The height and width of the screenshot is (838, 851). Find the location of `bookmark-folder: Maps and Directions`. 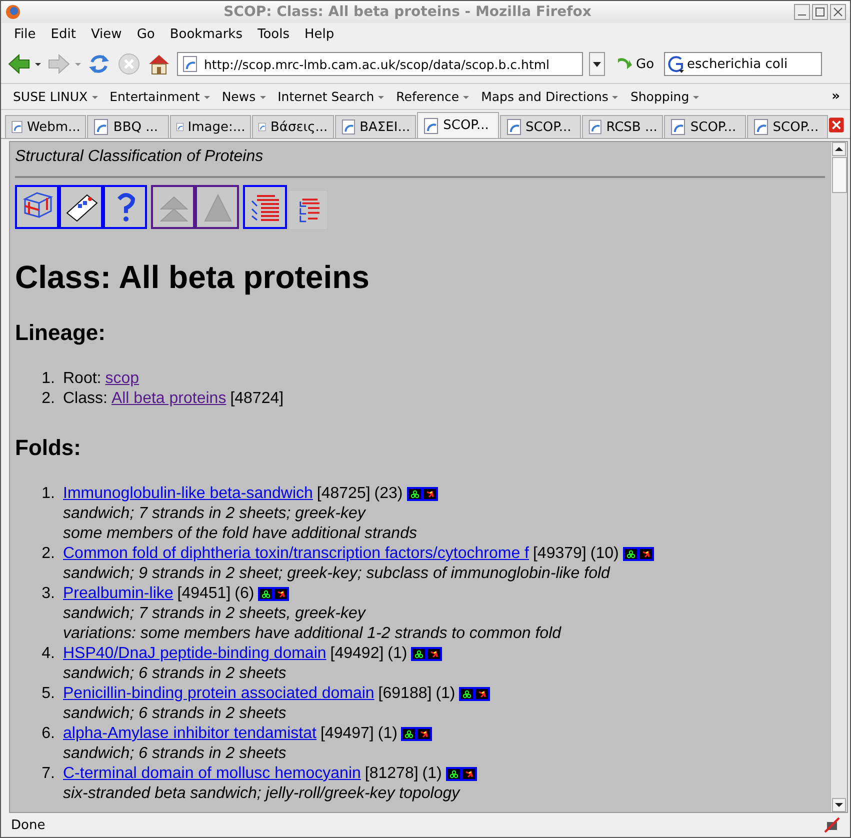

bookmark-folder: Maps and Directions is located at coordinates (549, 96).